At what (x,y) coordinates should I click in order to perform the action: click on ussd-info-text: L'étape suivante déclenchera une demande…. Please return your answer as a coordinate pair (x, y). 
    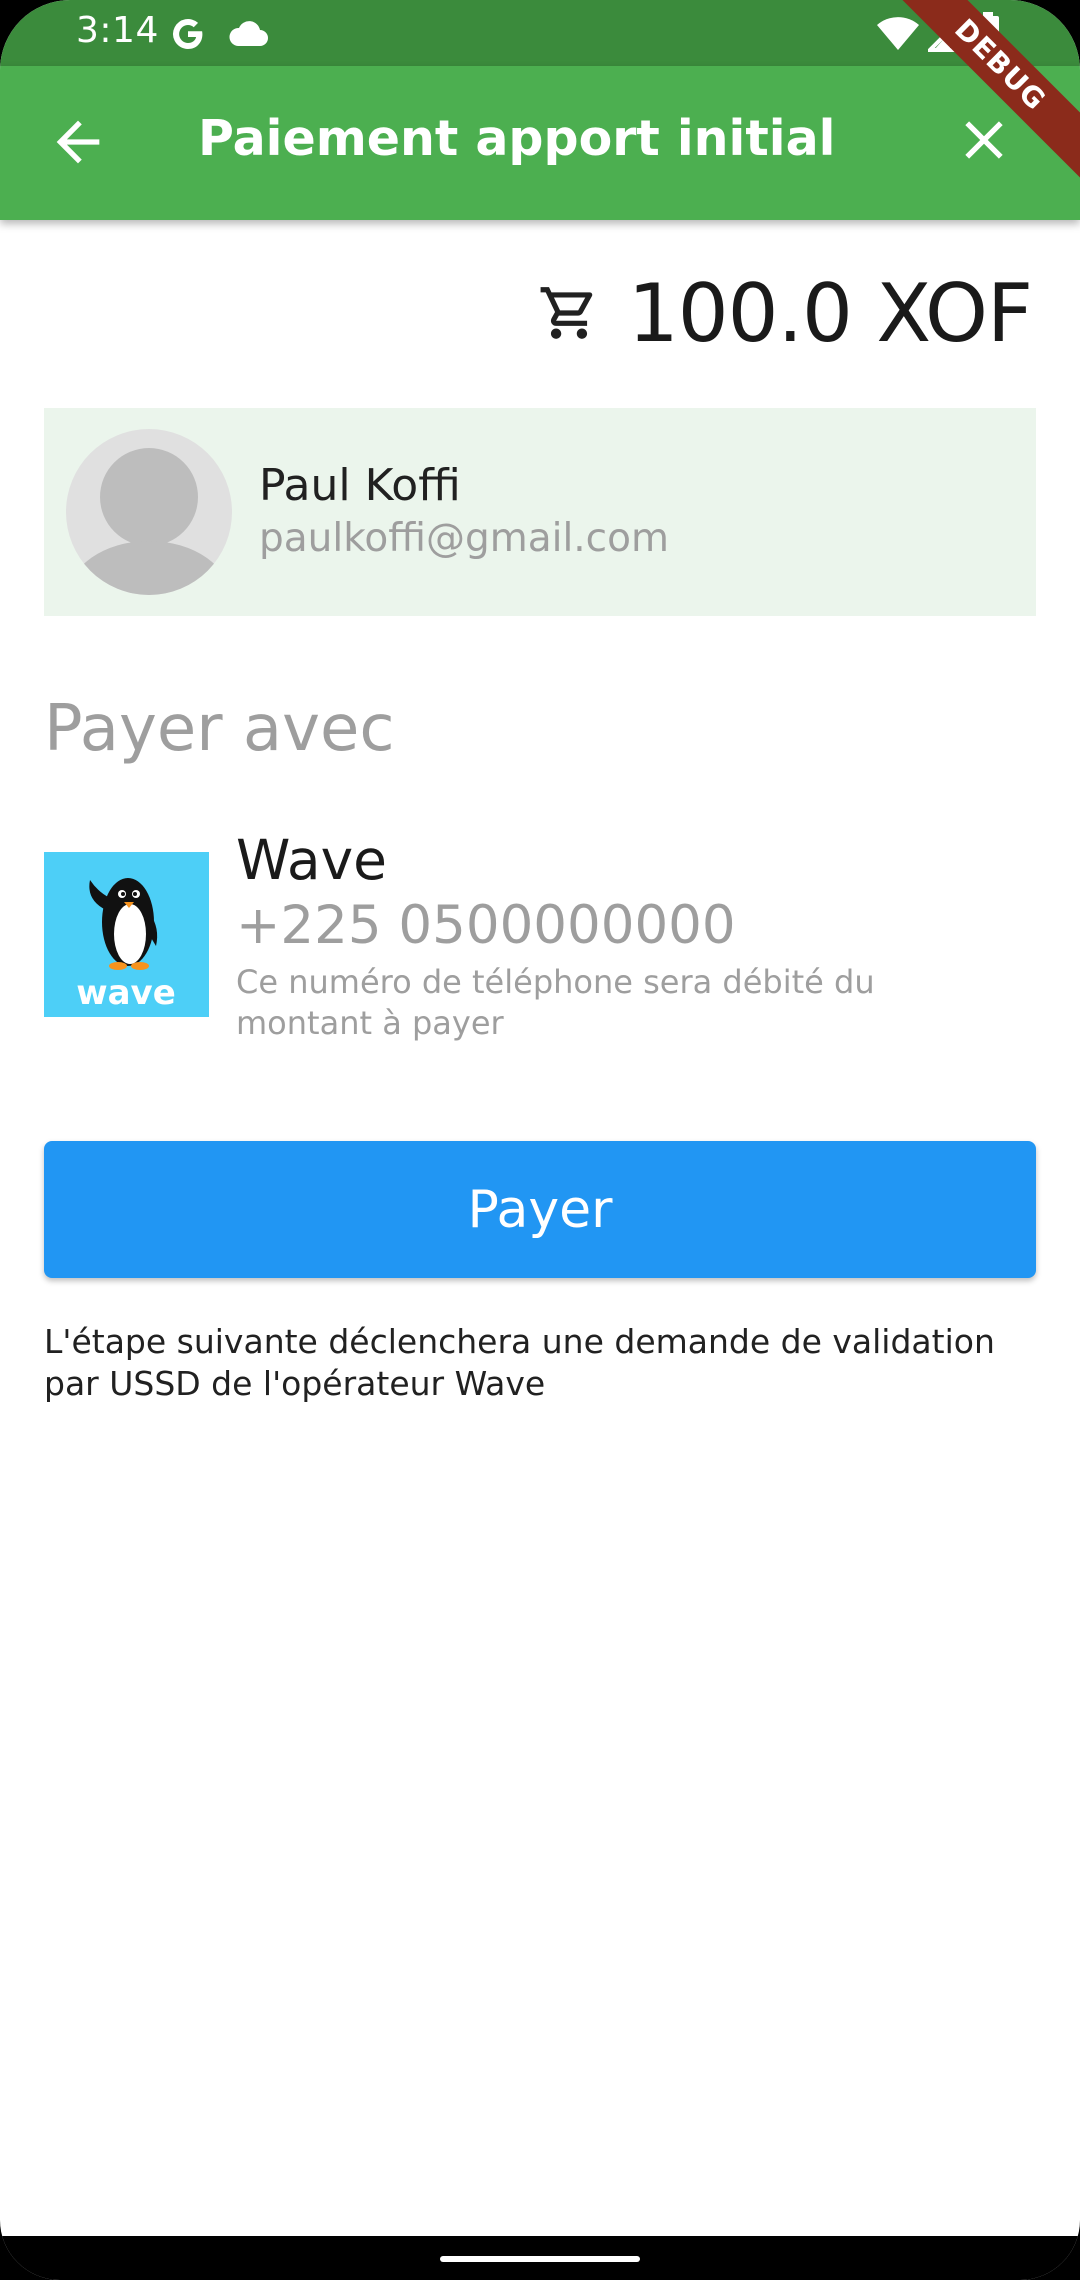
    Looking at the image, I should click on (519, 1362).